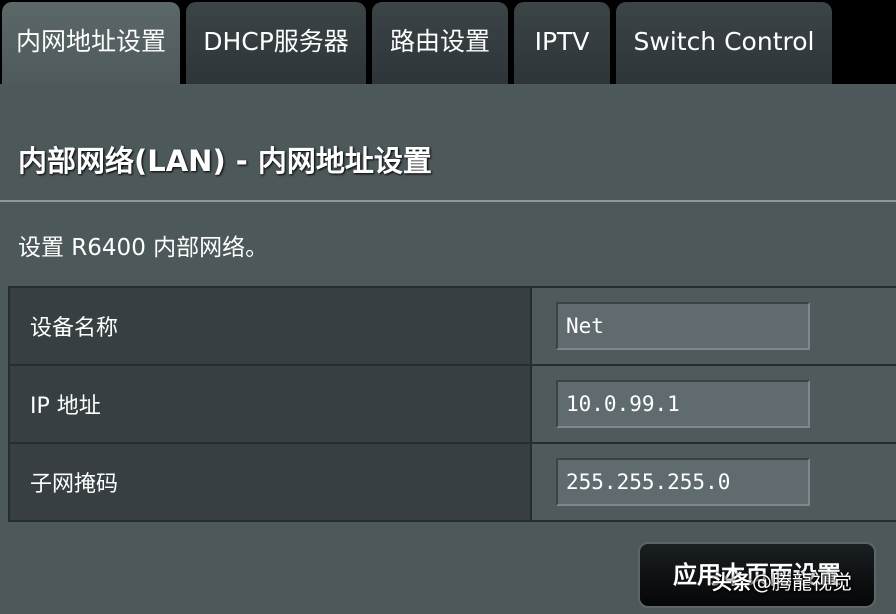 This screenshot has height=614, width=896. I want to click on table-row: 子网掩码, so click(453, 482).